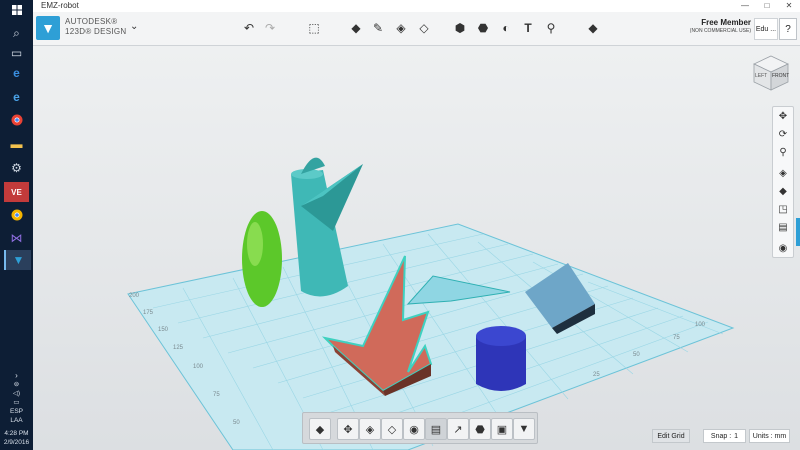 This screenshot has width=800, height=450. Describe the element at coordinates (783, 116) in the screenshot. I see `pan-icon: ✥` at that location.